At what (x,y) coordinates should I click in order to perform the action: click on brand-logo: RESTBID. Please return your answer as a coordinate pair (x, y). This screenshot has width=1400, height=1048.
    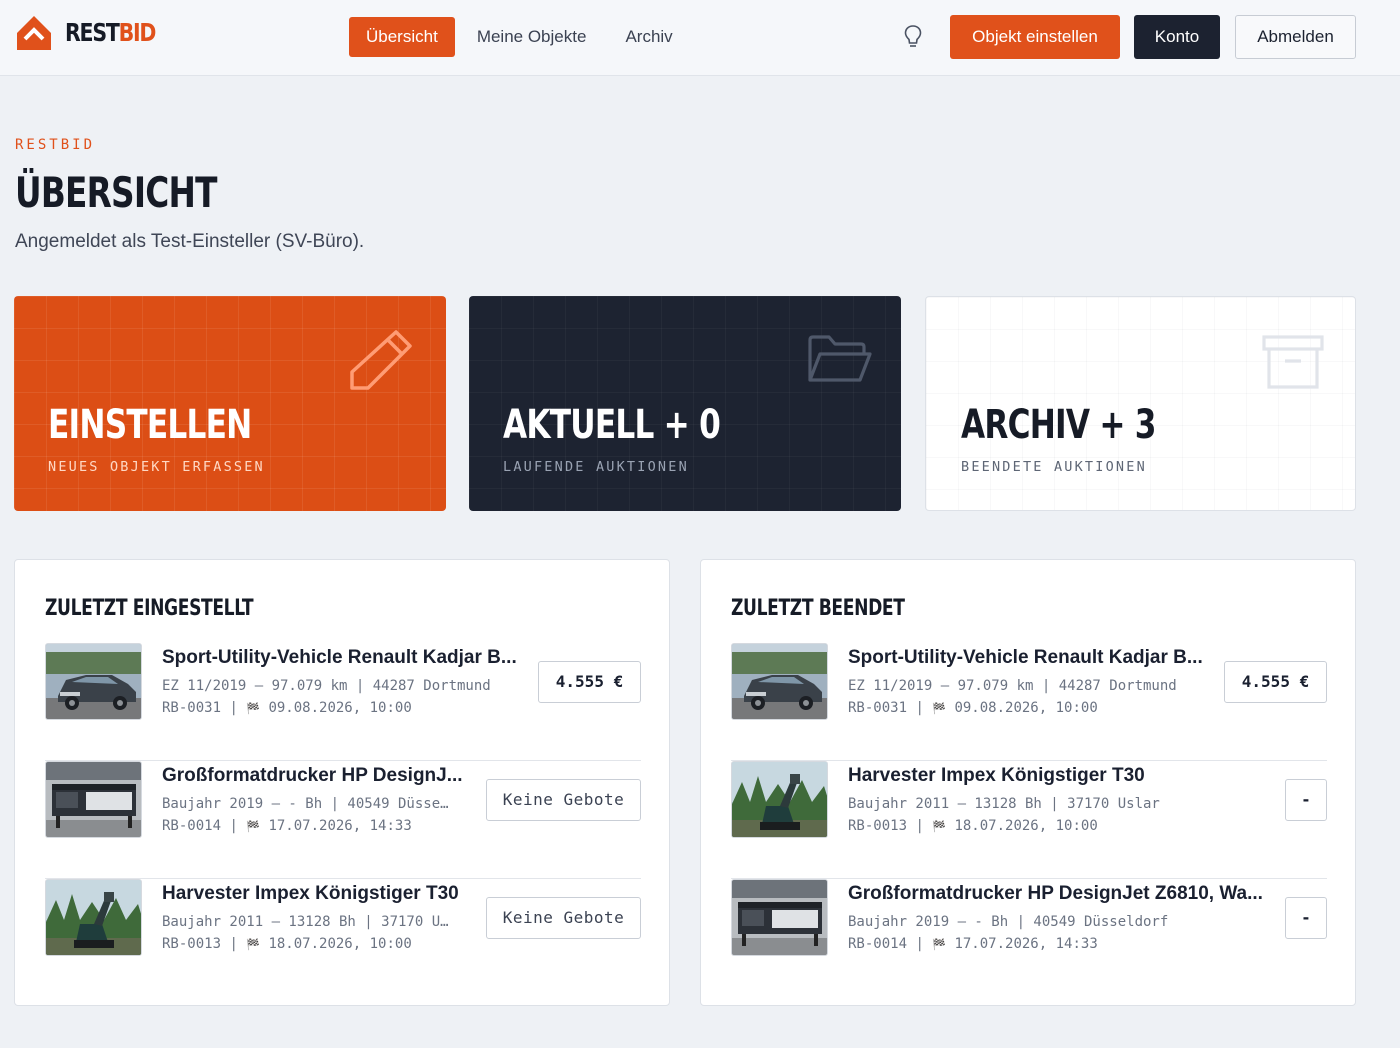
    Looking at the image, I should click on (95, 33).